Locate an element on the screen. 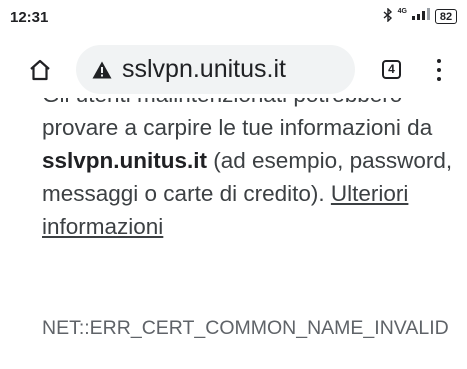  status-icons: 4G 82 is located at coordinates (420, 15).